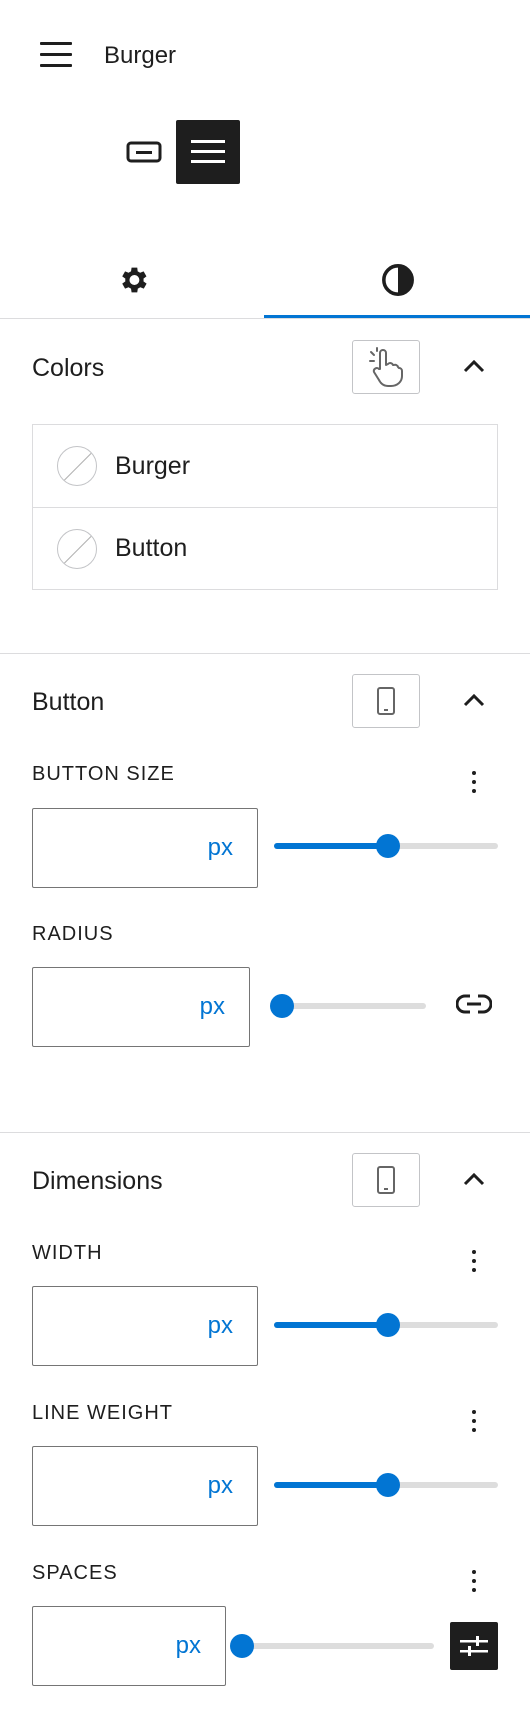 This screenshot has width=530, height=1722. Describe the element at coordinates (141, 1007) in the screenshot. I see `radius-input: px` at that location.